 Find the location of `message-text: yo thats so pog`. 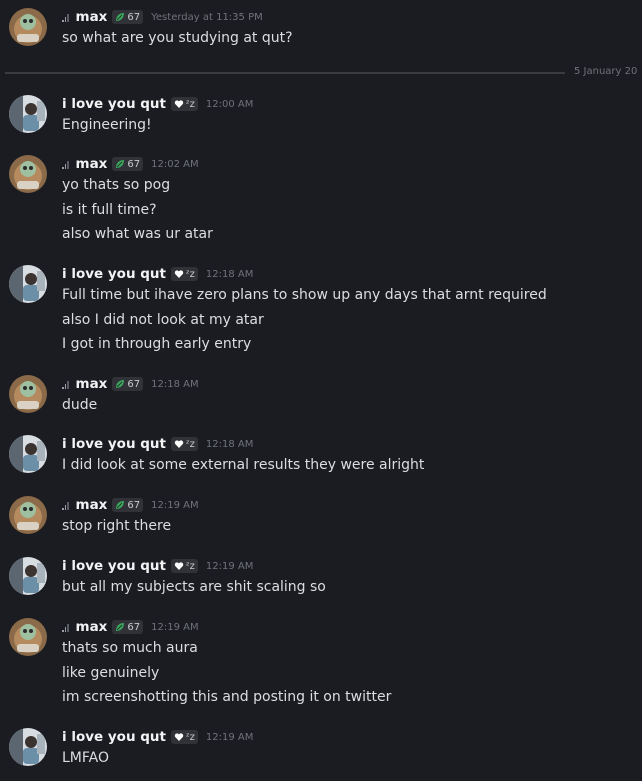

message-text: yo thats so pog is located at coordinates (116, 185).